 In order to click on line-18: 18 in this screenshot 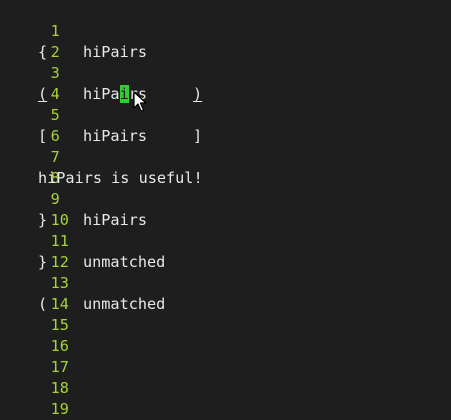, I will do `click(36, 377)`.